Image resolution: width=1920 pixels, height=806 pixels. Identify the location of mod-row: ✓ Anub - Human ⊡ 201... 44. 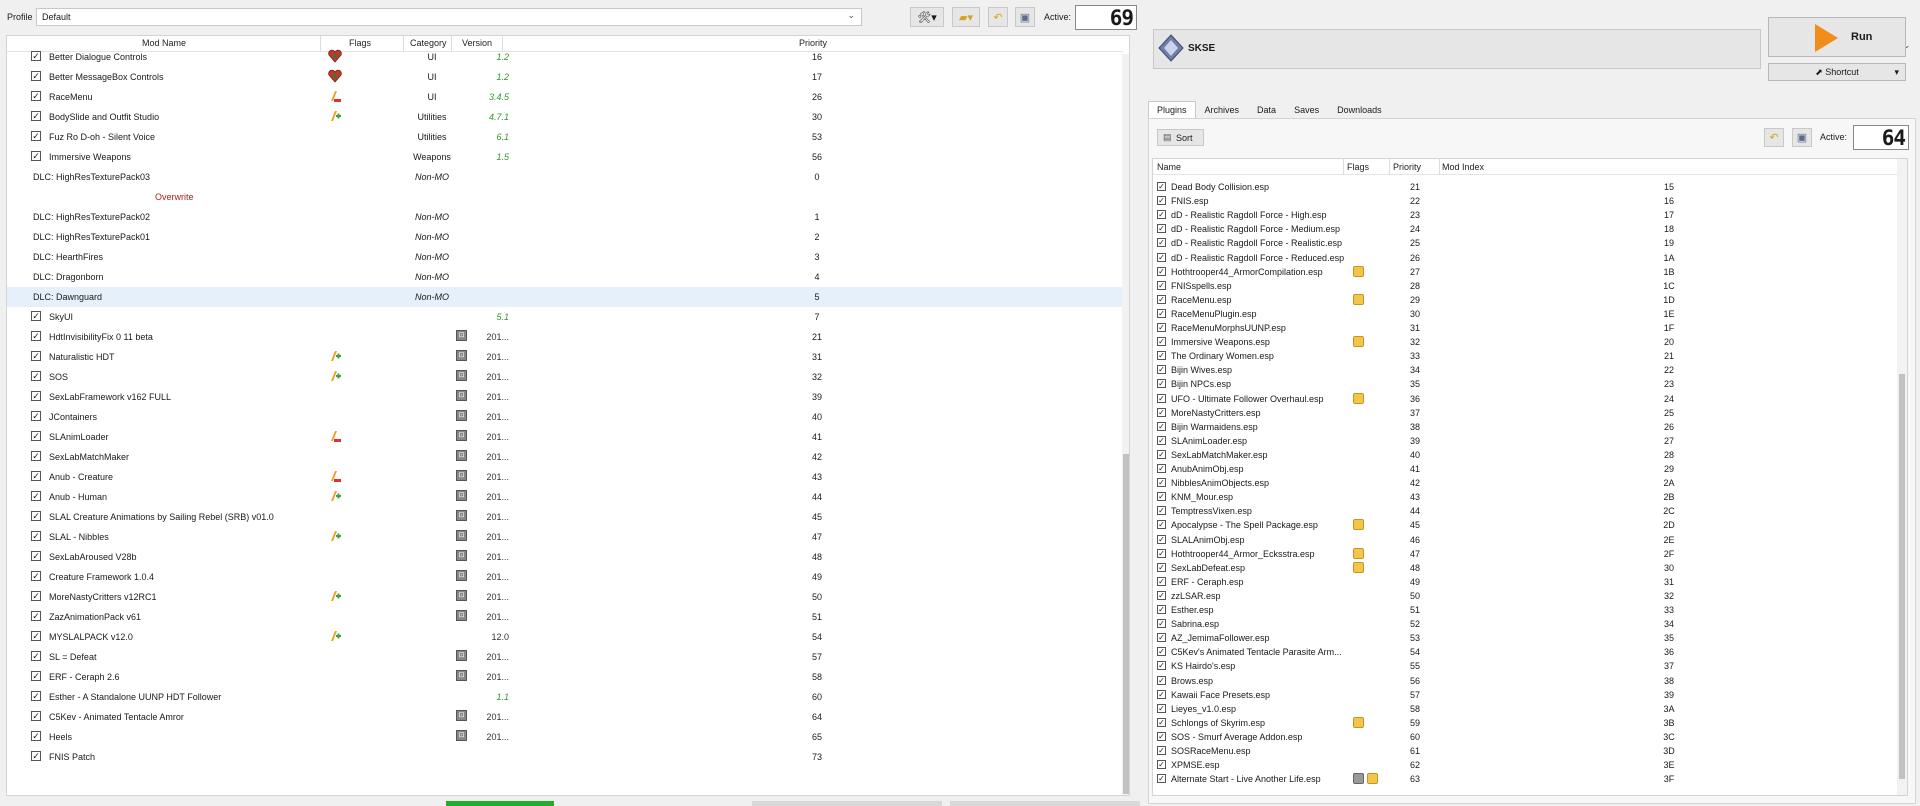
(565, 497).